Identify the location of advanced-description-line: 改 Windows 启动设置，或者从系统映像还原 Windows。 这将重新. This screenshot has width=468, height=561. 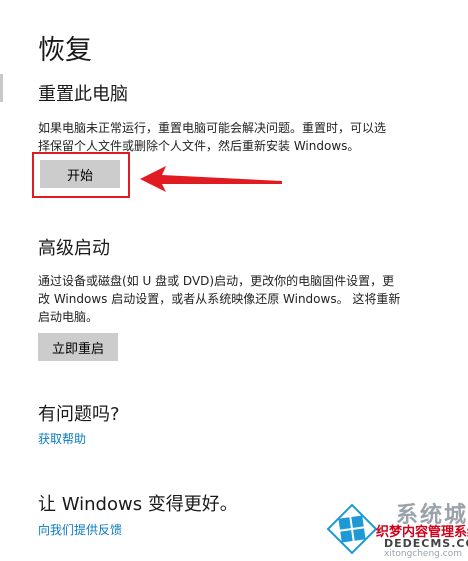
(219, 299).